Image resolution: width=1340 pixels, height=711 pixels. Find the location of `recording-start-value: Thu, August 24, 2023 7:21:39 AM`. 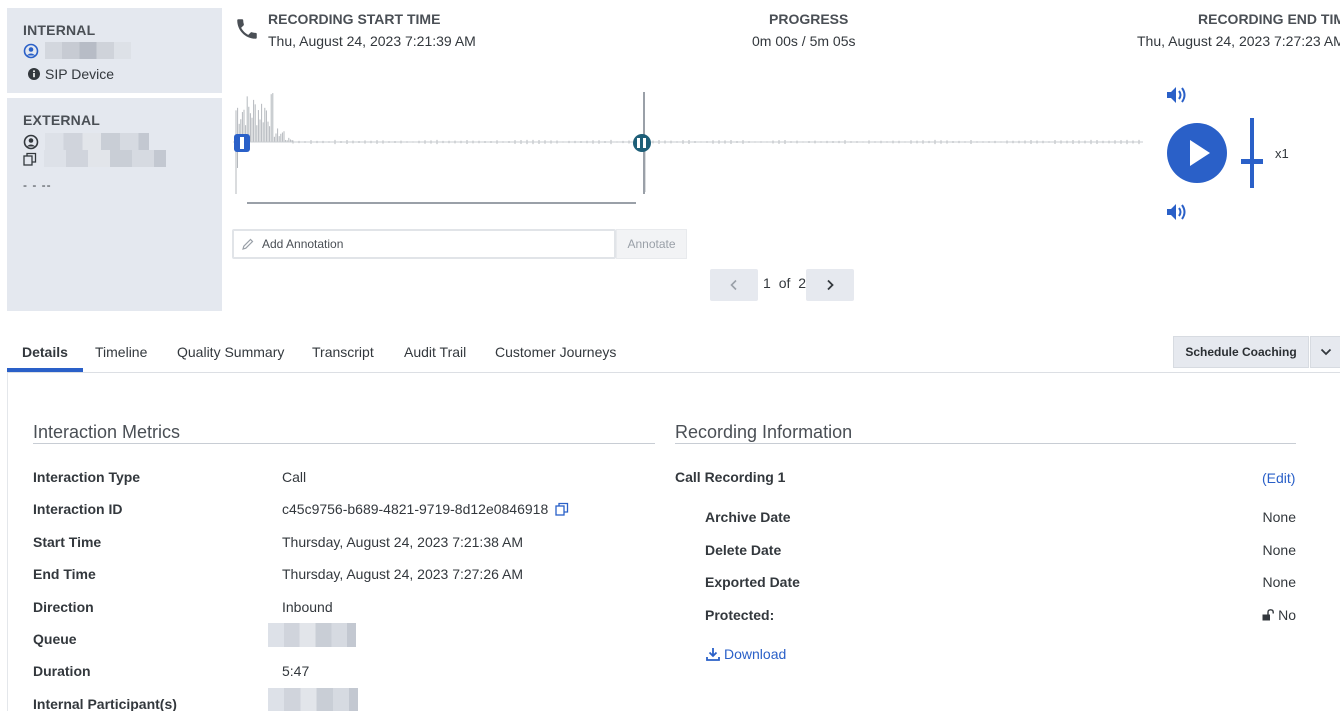

recording-start-value: Thu, August 24, 2023 7:21:39 AM is located at coordinates (372, 41).